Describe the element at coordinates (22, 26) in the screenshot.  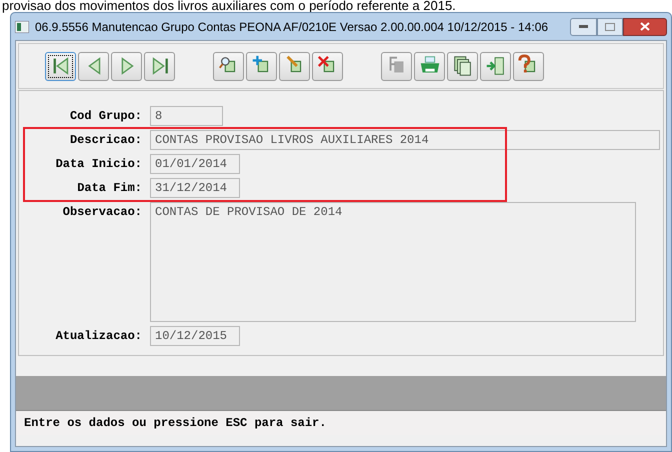
I see `app-icon` at that location.